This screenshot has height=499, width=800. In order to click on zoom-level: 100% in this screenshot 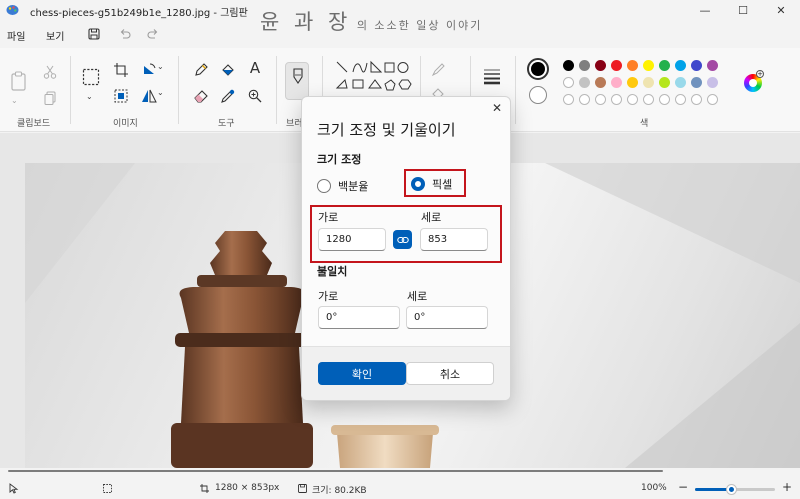, I will do `click(654, 488)`.